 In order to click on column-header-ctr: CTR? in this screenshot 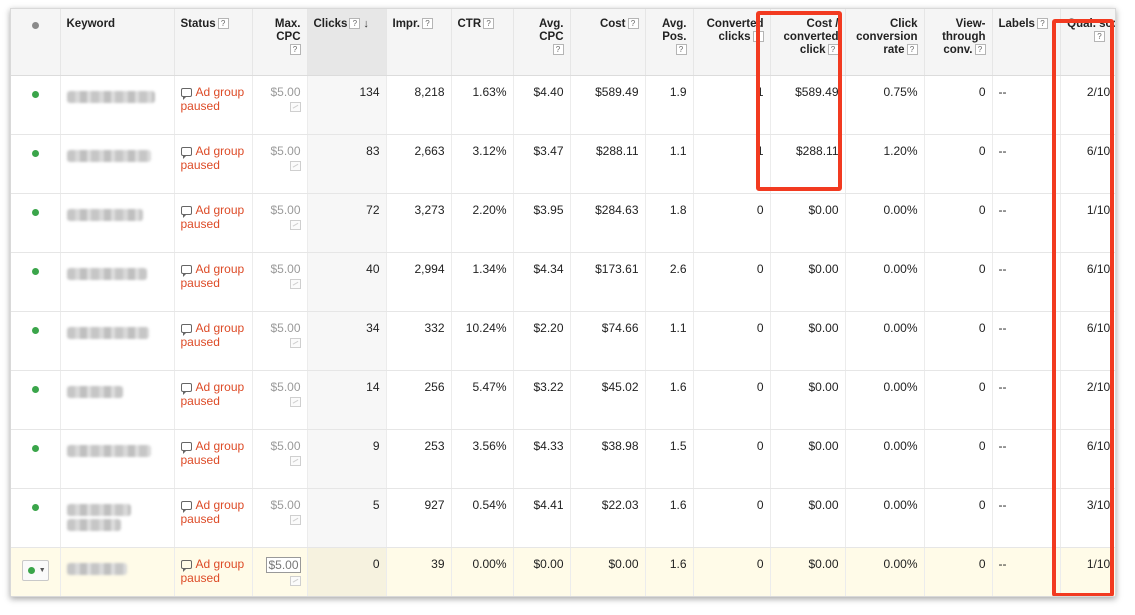, I will do `click(482, 42)`.